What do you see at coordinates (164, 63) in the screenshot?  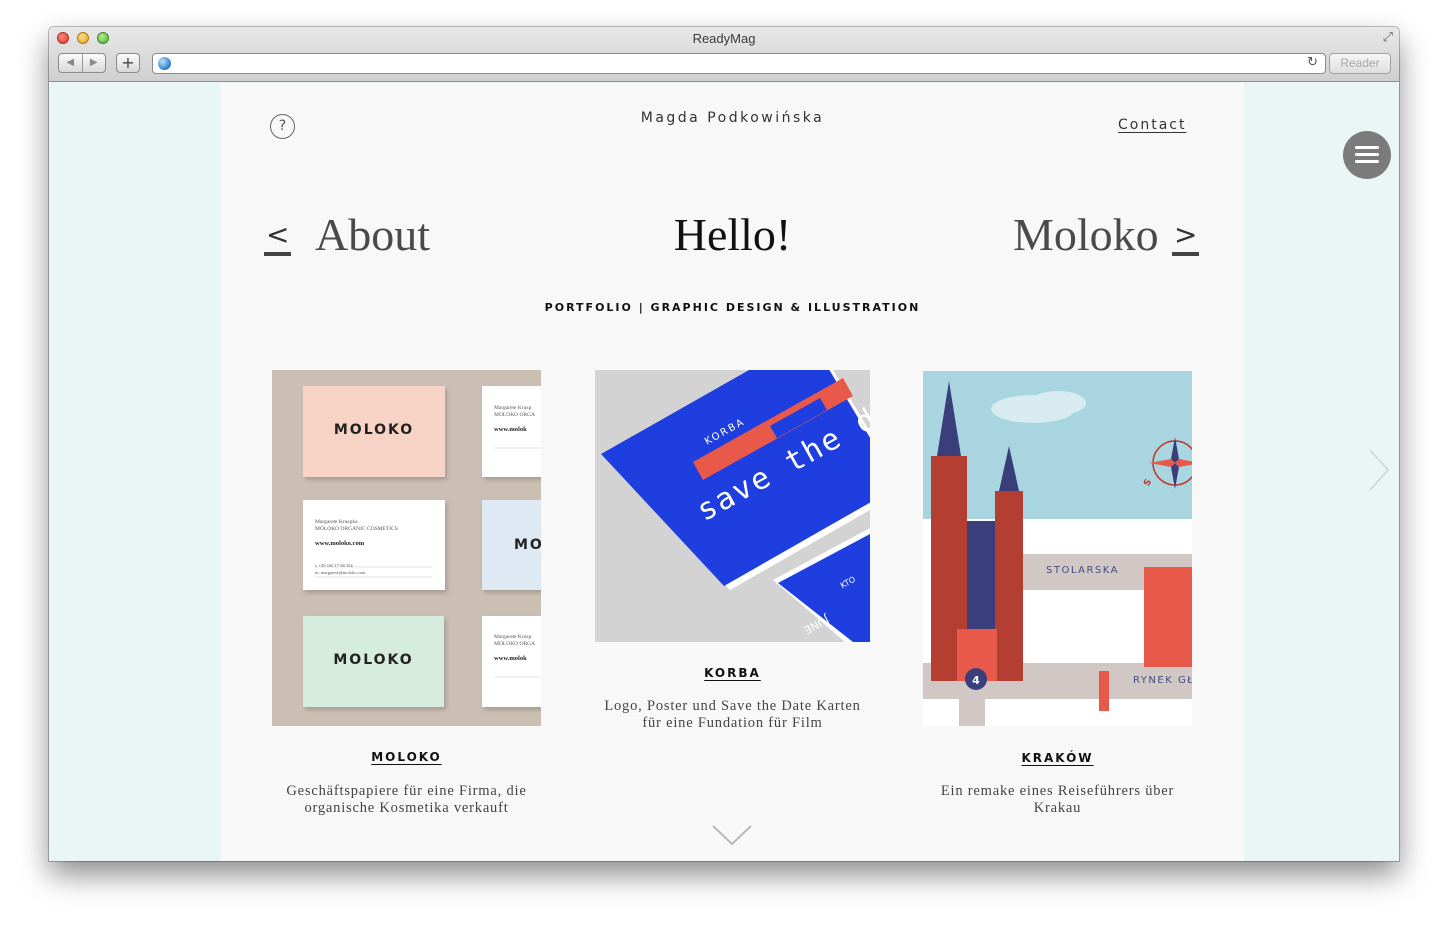 I see `globe-icon` at bounding box center [164, 63].